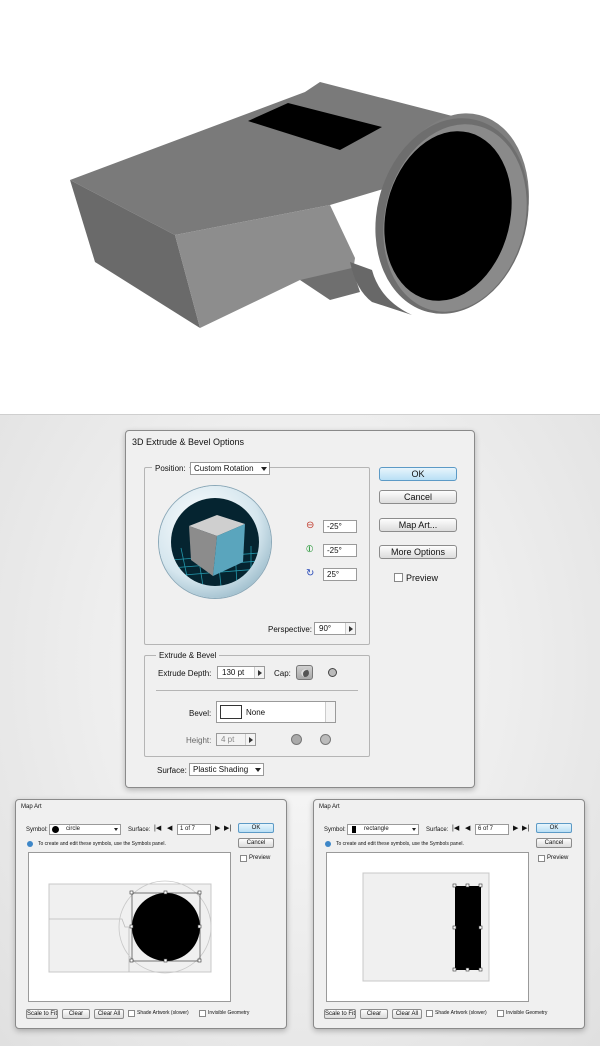 The height and width of the screenshot is (1046, 600). I want to click on perspective-label: Perspective:, so click(290, 629).